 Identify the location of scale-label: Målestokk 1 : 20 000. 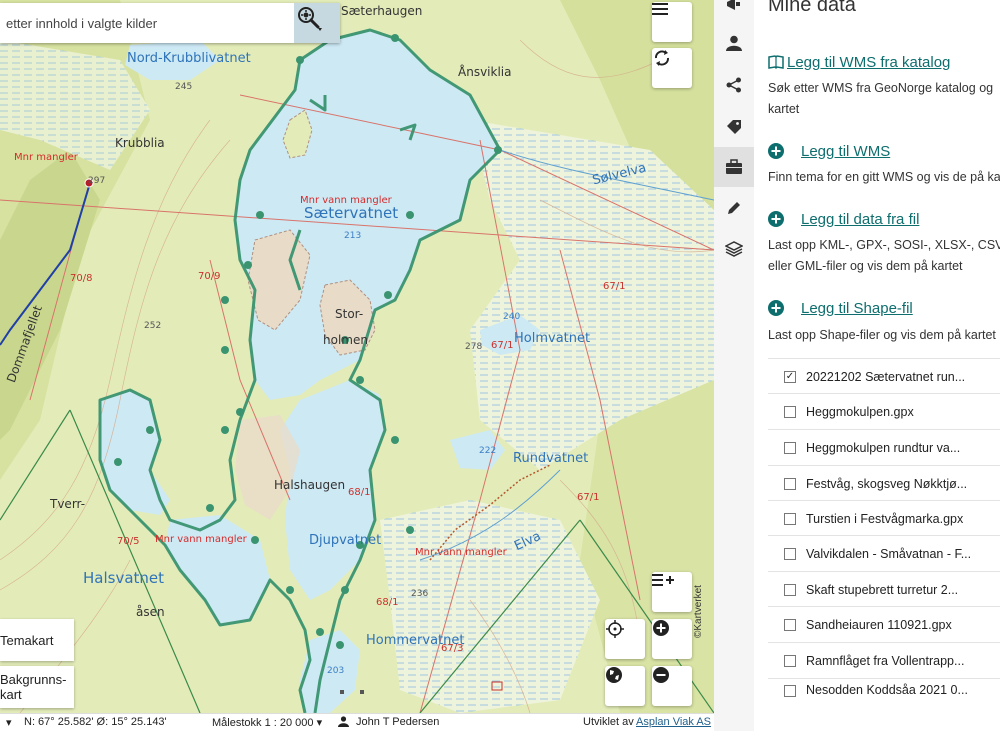
(263, 723).